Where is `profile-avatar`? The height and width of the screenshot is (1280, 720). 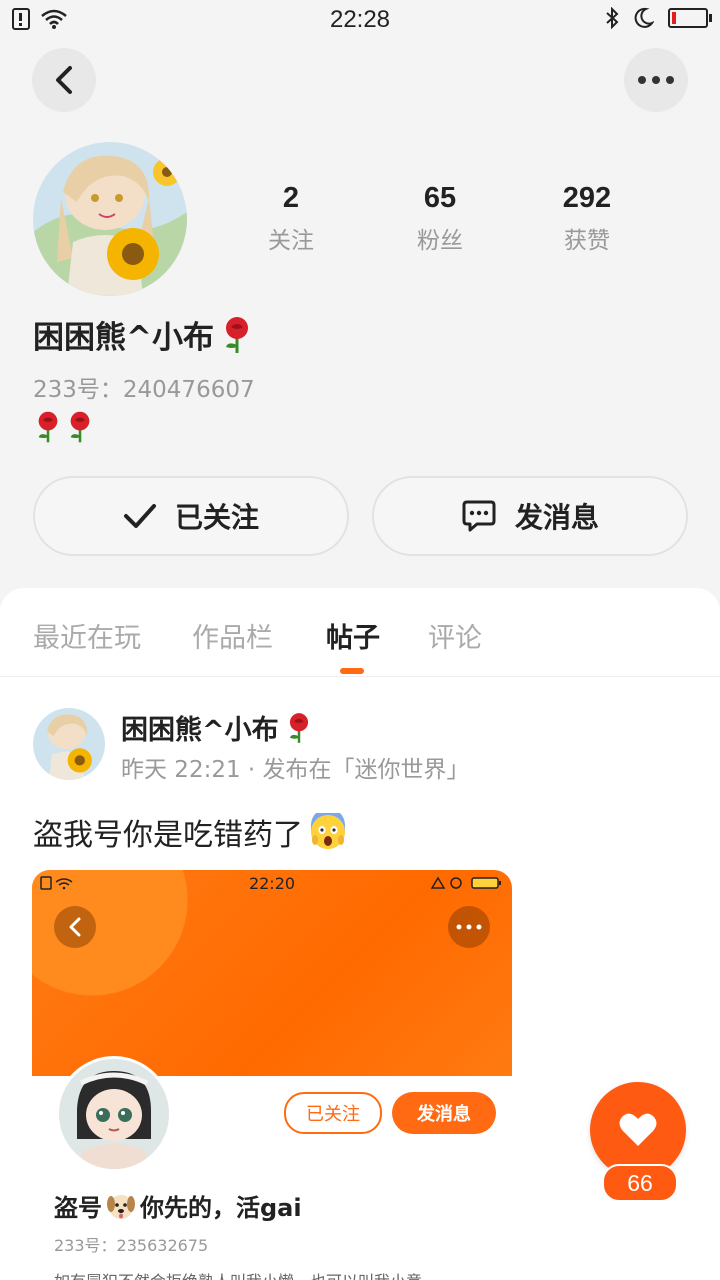
profile-avatar is located at coordinates (110, 219).